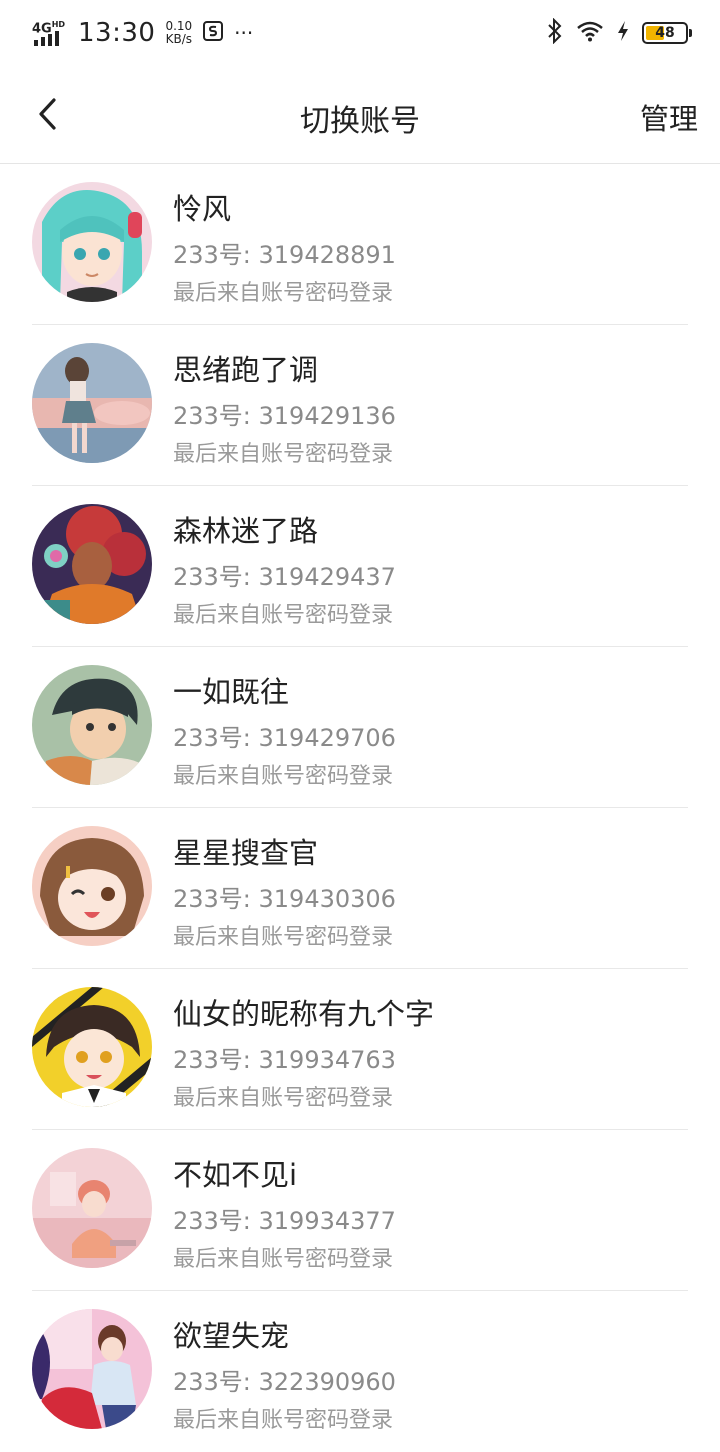  Describe the element at coordinates (179, 32) in the screenshot. I see `network-speed: 0.10 KB/s` at that location.